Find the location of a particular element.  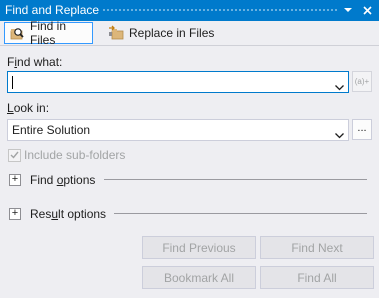

result-options-expander: + Result options is located at coordinates (57, 214).